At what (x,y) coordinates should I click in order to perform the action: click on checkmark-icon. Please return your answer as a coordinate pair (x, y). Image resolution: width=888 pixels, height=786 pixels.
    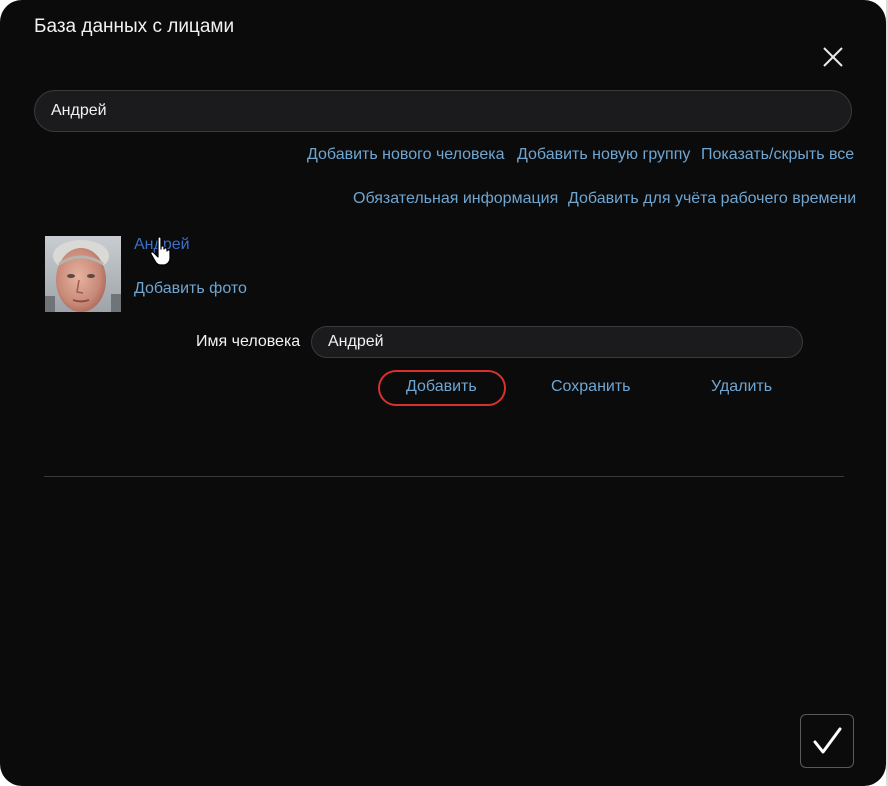
    Looking at the image, I should click on (827, 740).